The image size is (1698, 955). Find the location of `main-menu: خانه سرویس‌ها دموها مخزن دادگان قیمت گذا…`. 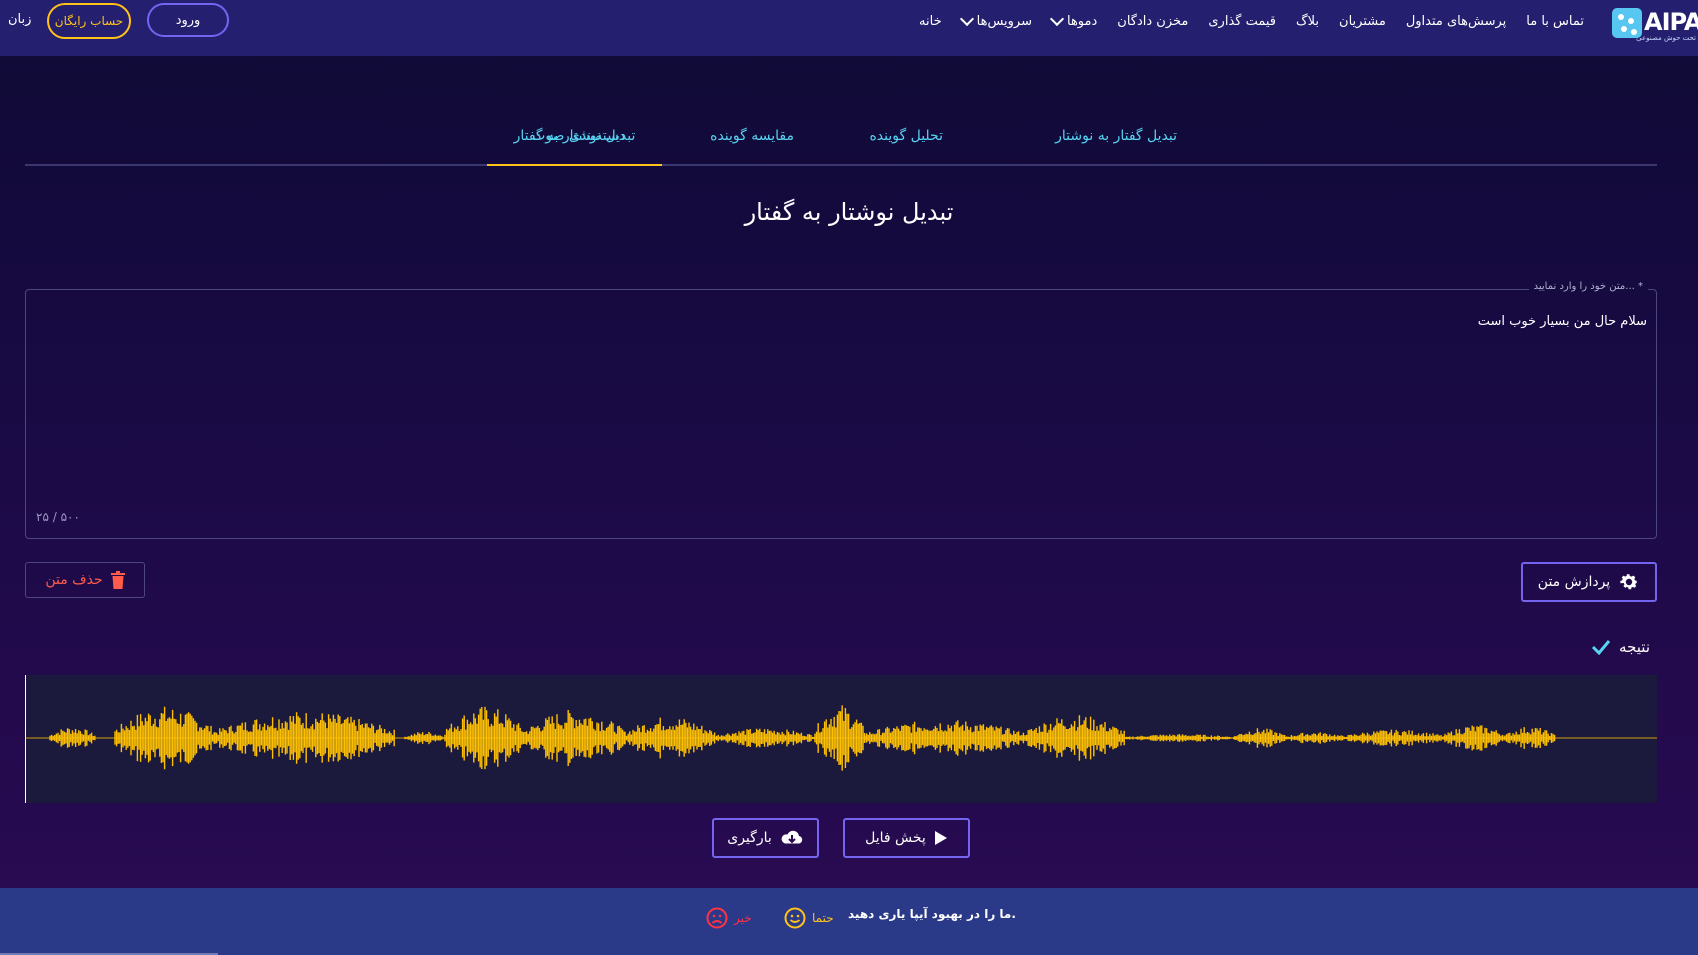

main-menu: خانه سرویس‌ها دموها مخزن دادگان قیمت گذا… is located at coordinates (1251, 21).